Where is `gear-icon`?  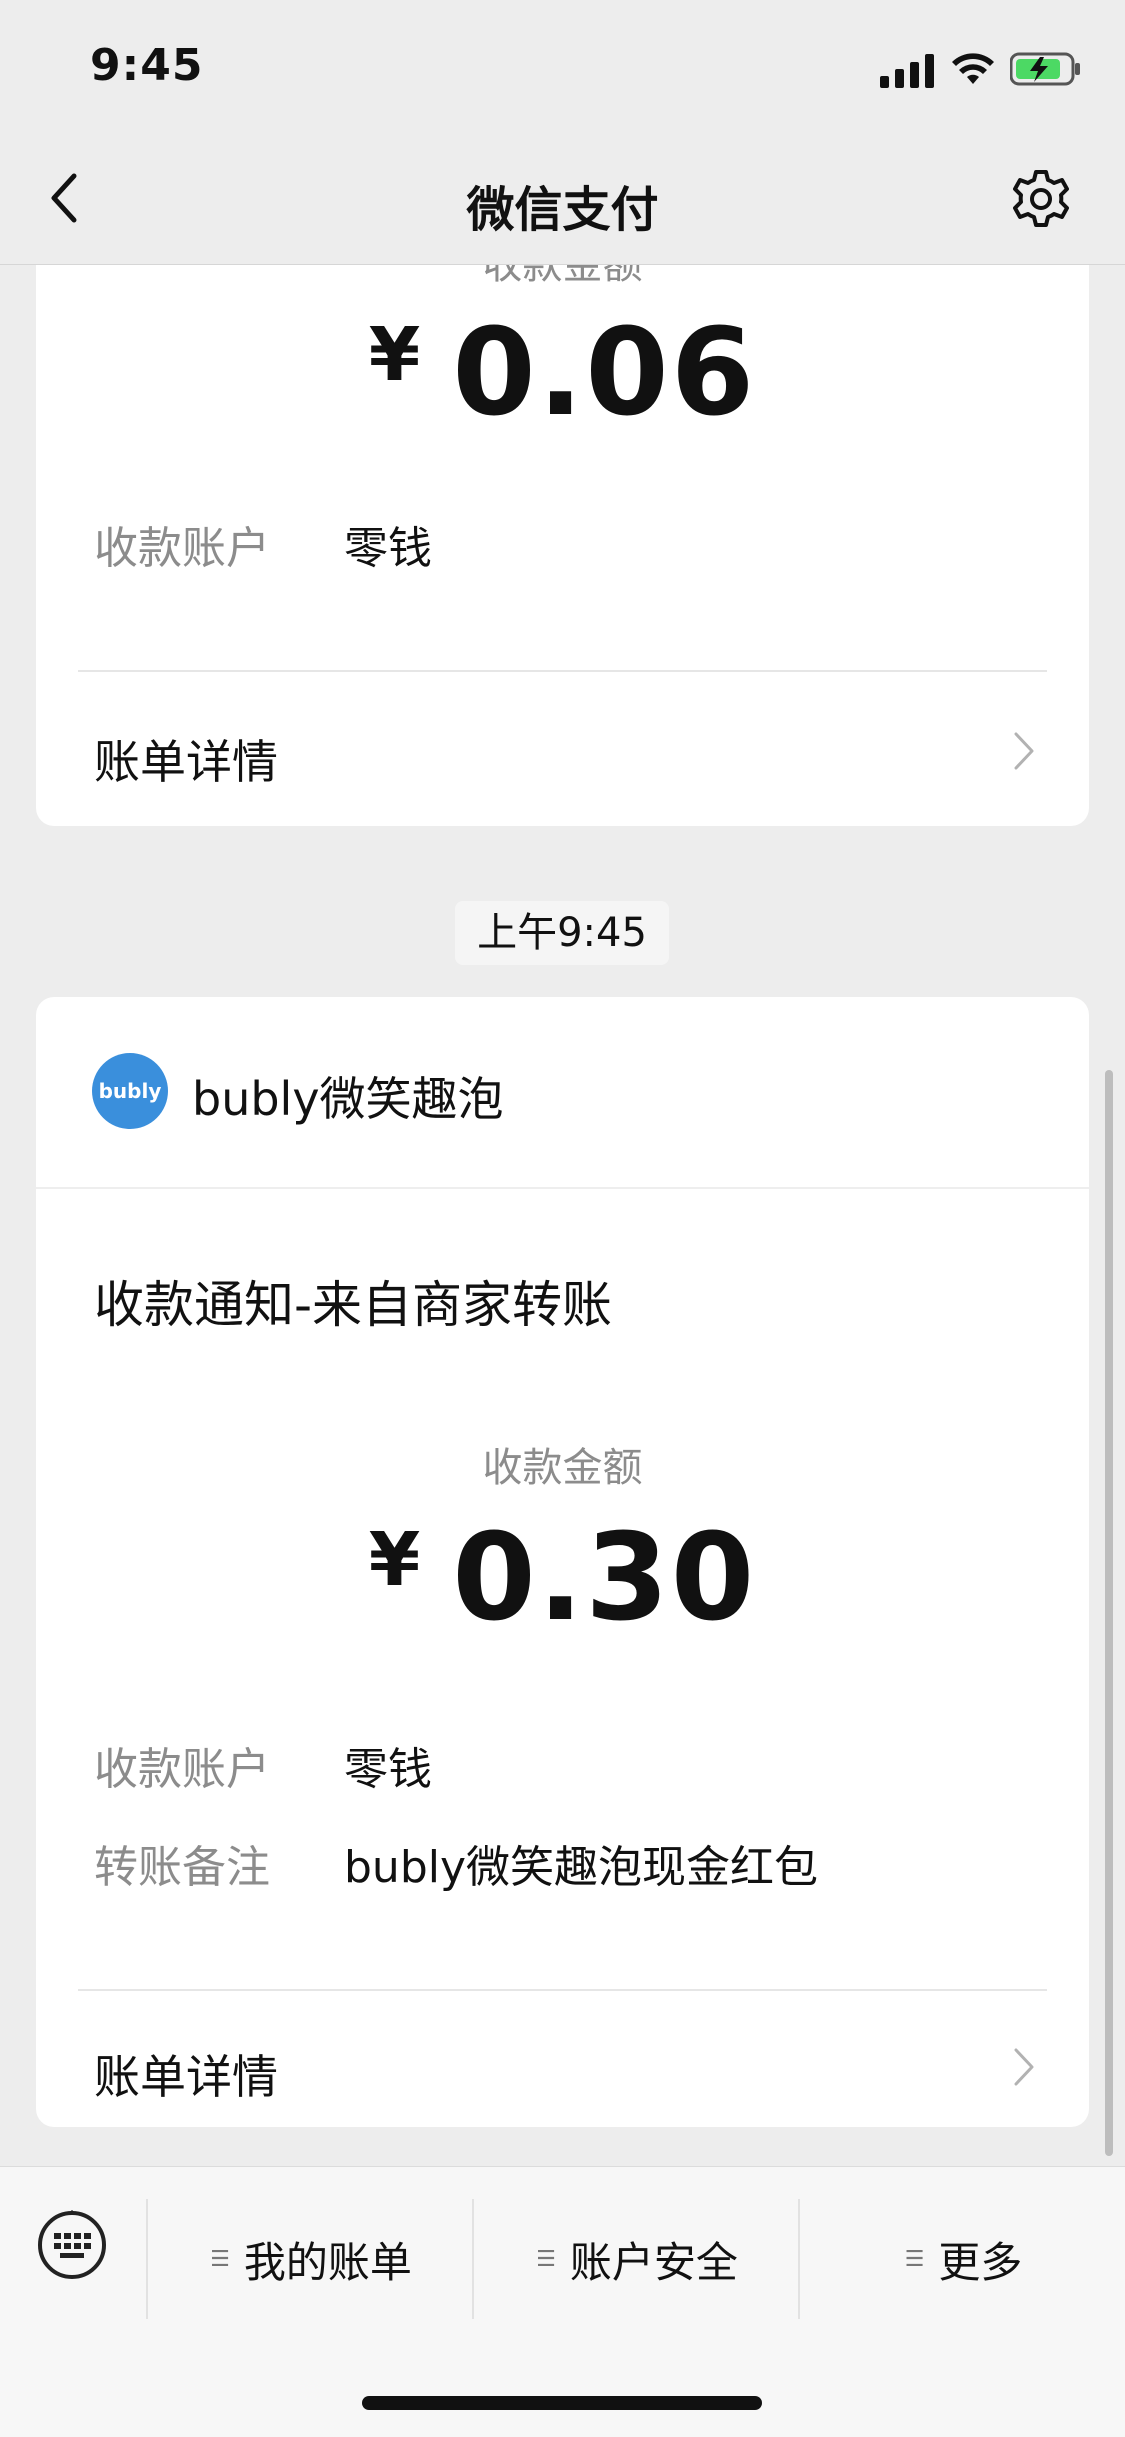
gear-icon is located at coordinates (1041, 199).